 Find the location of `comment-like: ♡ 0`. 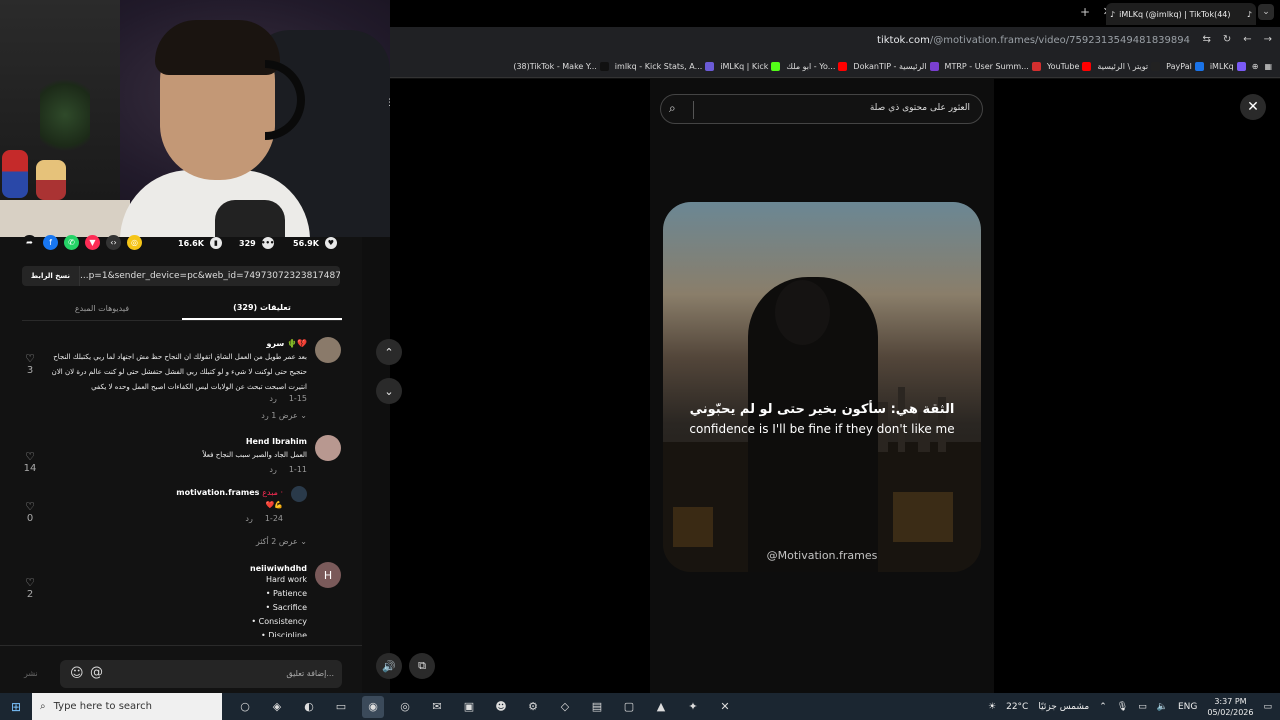

comment-like: ♡ 0 is located at coordinates (30, 512).